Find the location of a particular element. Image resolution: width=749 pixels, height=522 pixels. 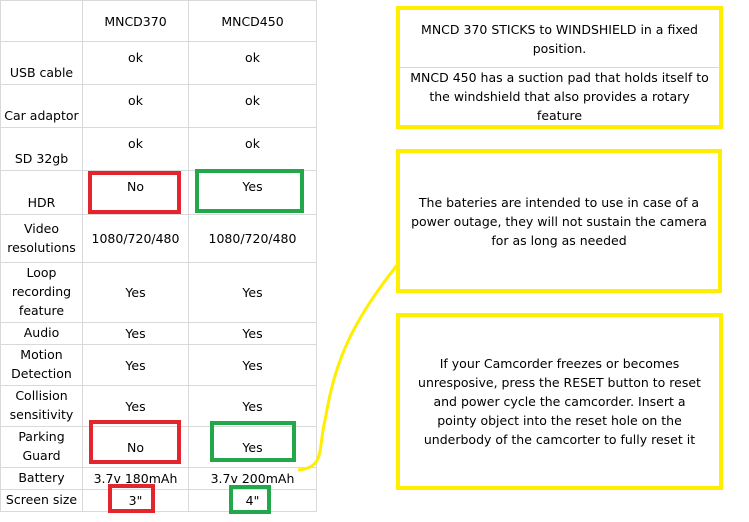

table-row: Audio Yes Yes is located at coordinates (158, 333).